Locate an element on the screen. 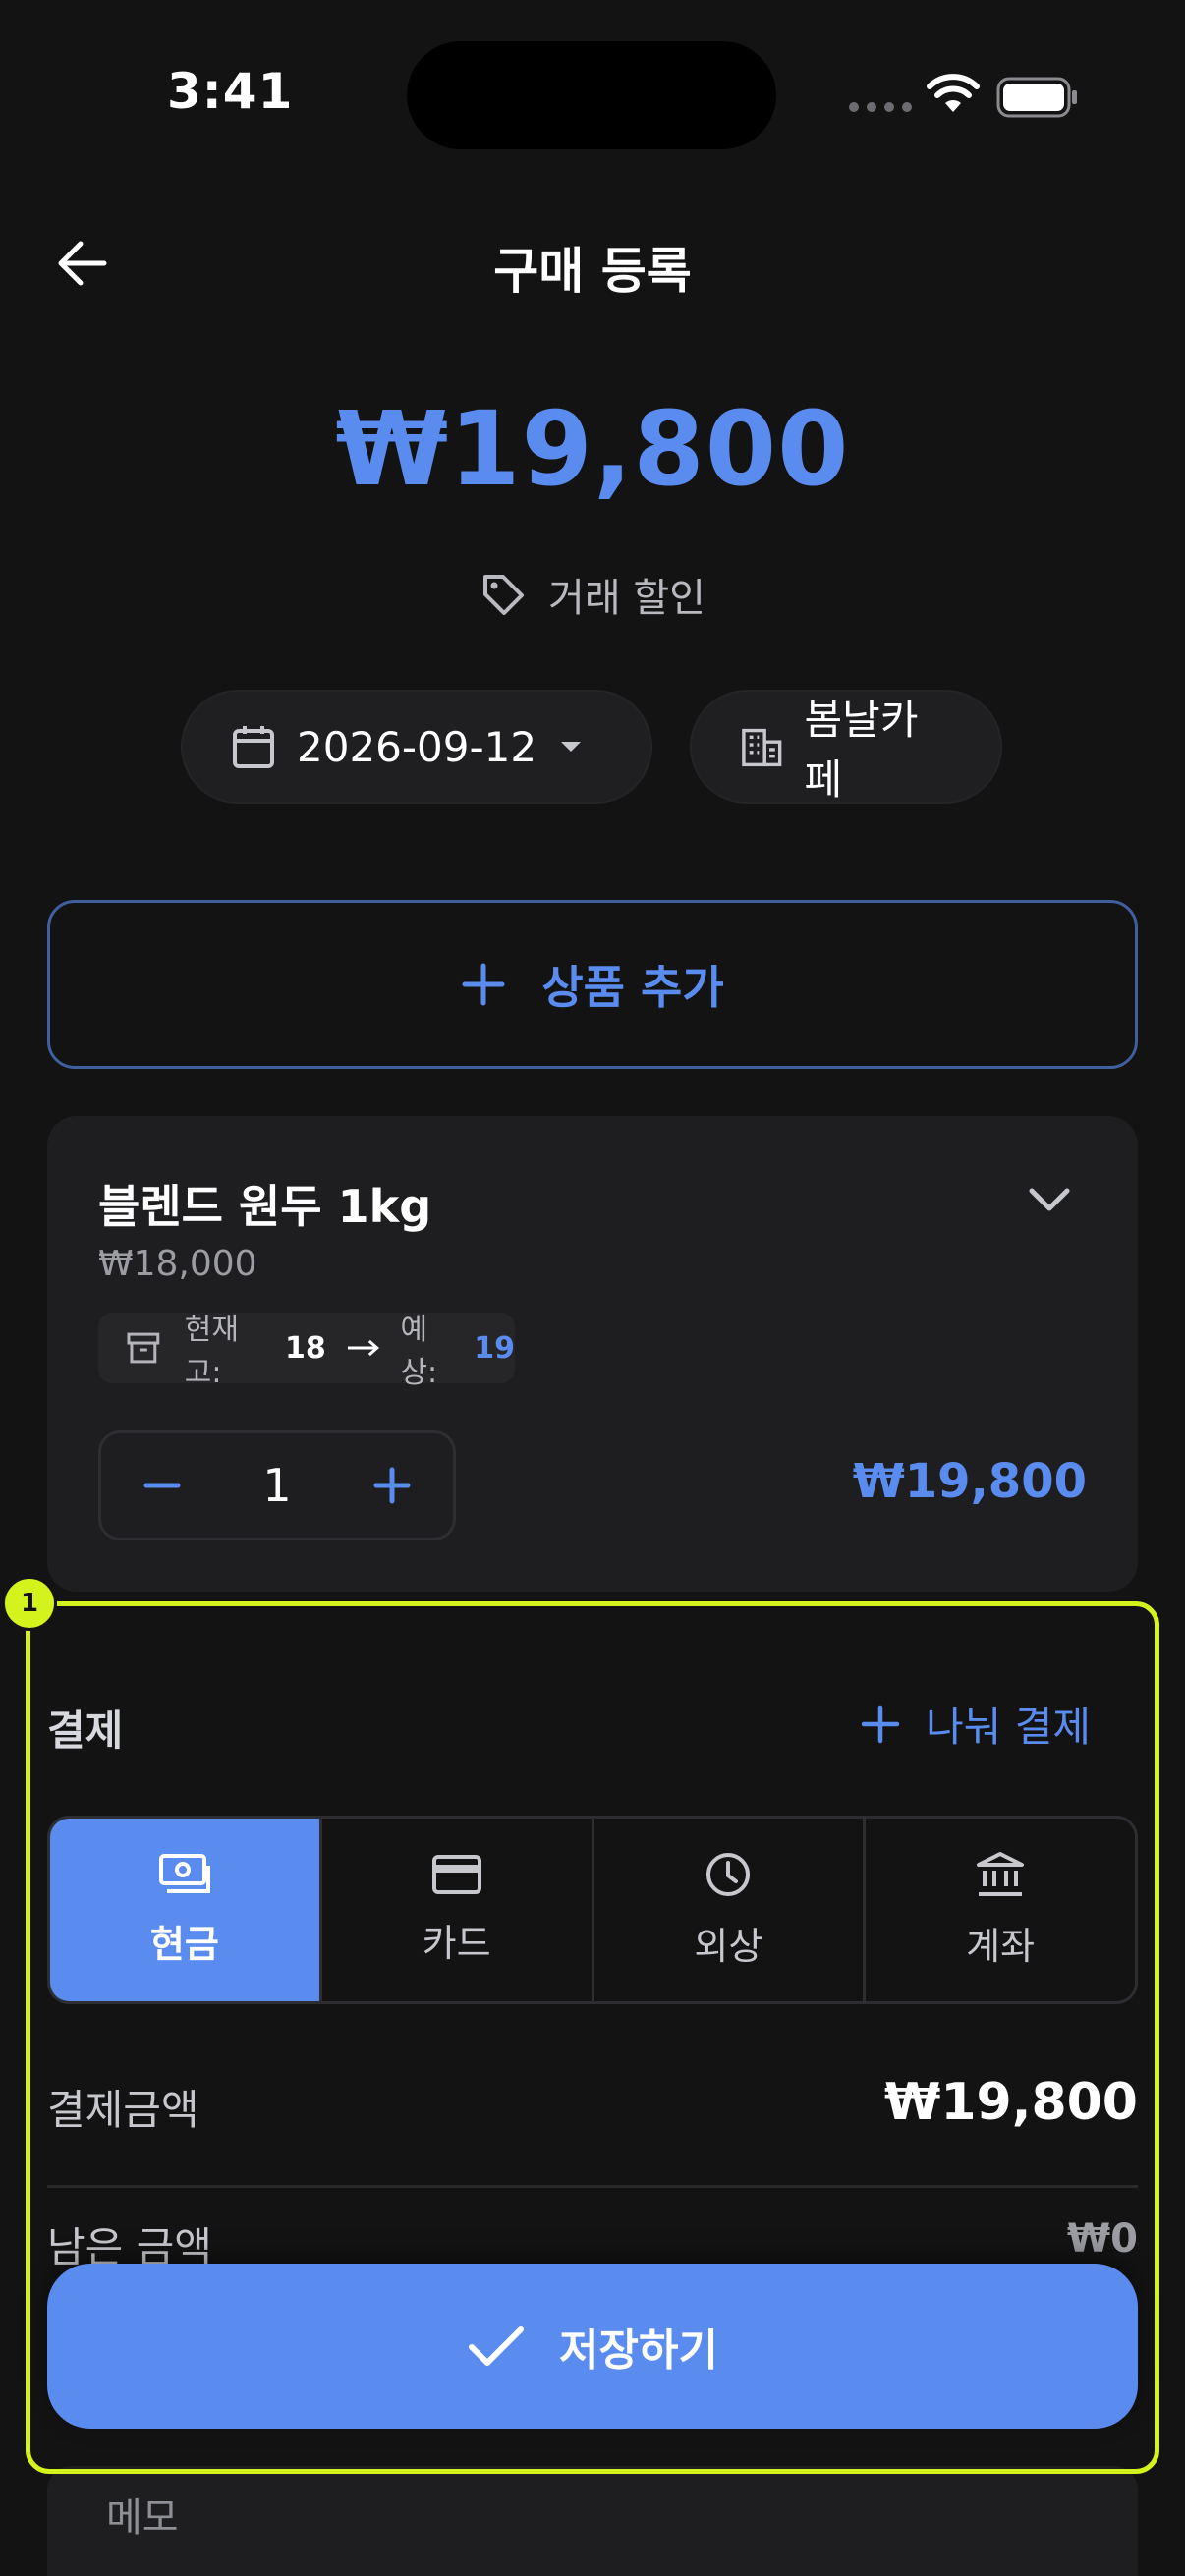 This screenshot has height=2576, width=1185. building-icon is located at coordinates (762, 747).